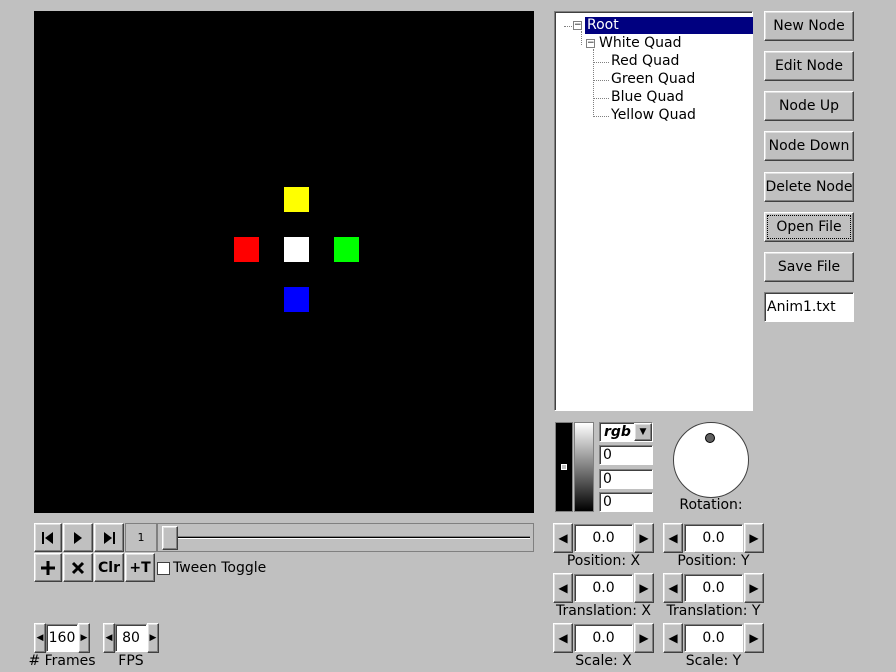 This screenshot has width=896, height=672. I want to click on frame-number-display: 1, so click(141, 537).